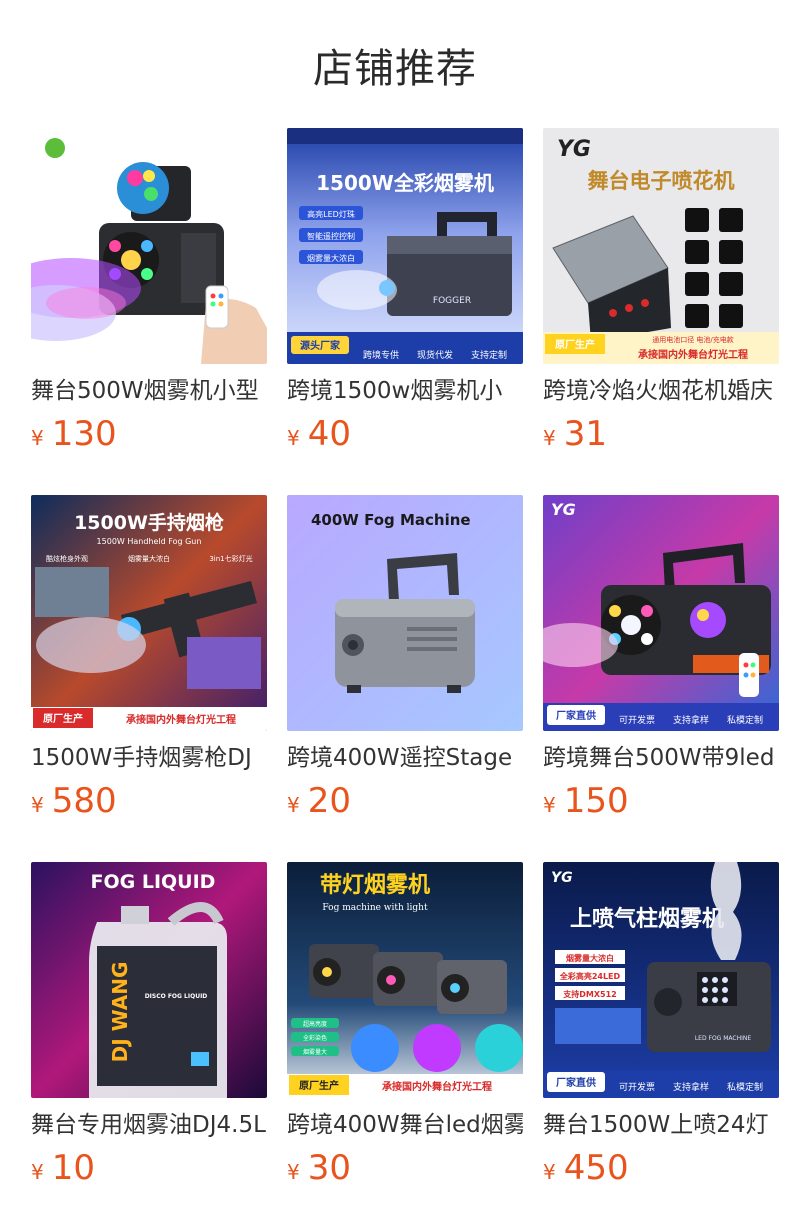  What do you see at coordinates (693, 339) in the screenshot?
I see `svg-text: 通用电池口径 电池/充电款` at bounding box center [693, 339].